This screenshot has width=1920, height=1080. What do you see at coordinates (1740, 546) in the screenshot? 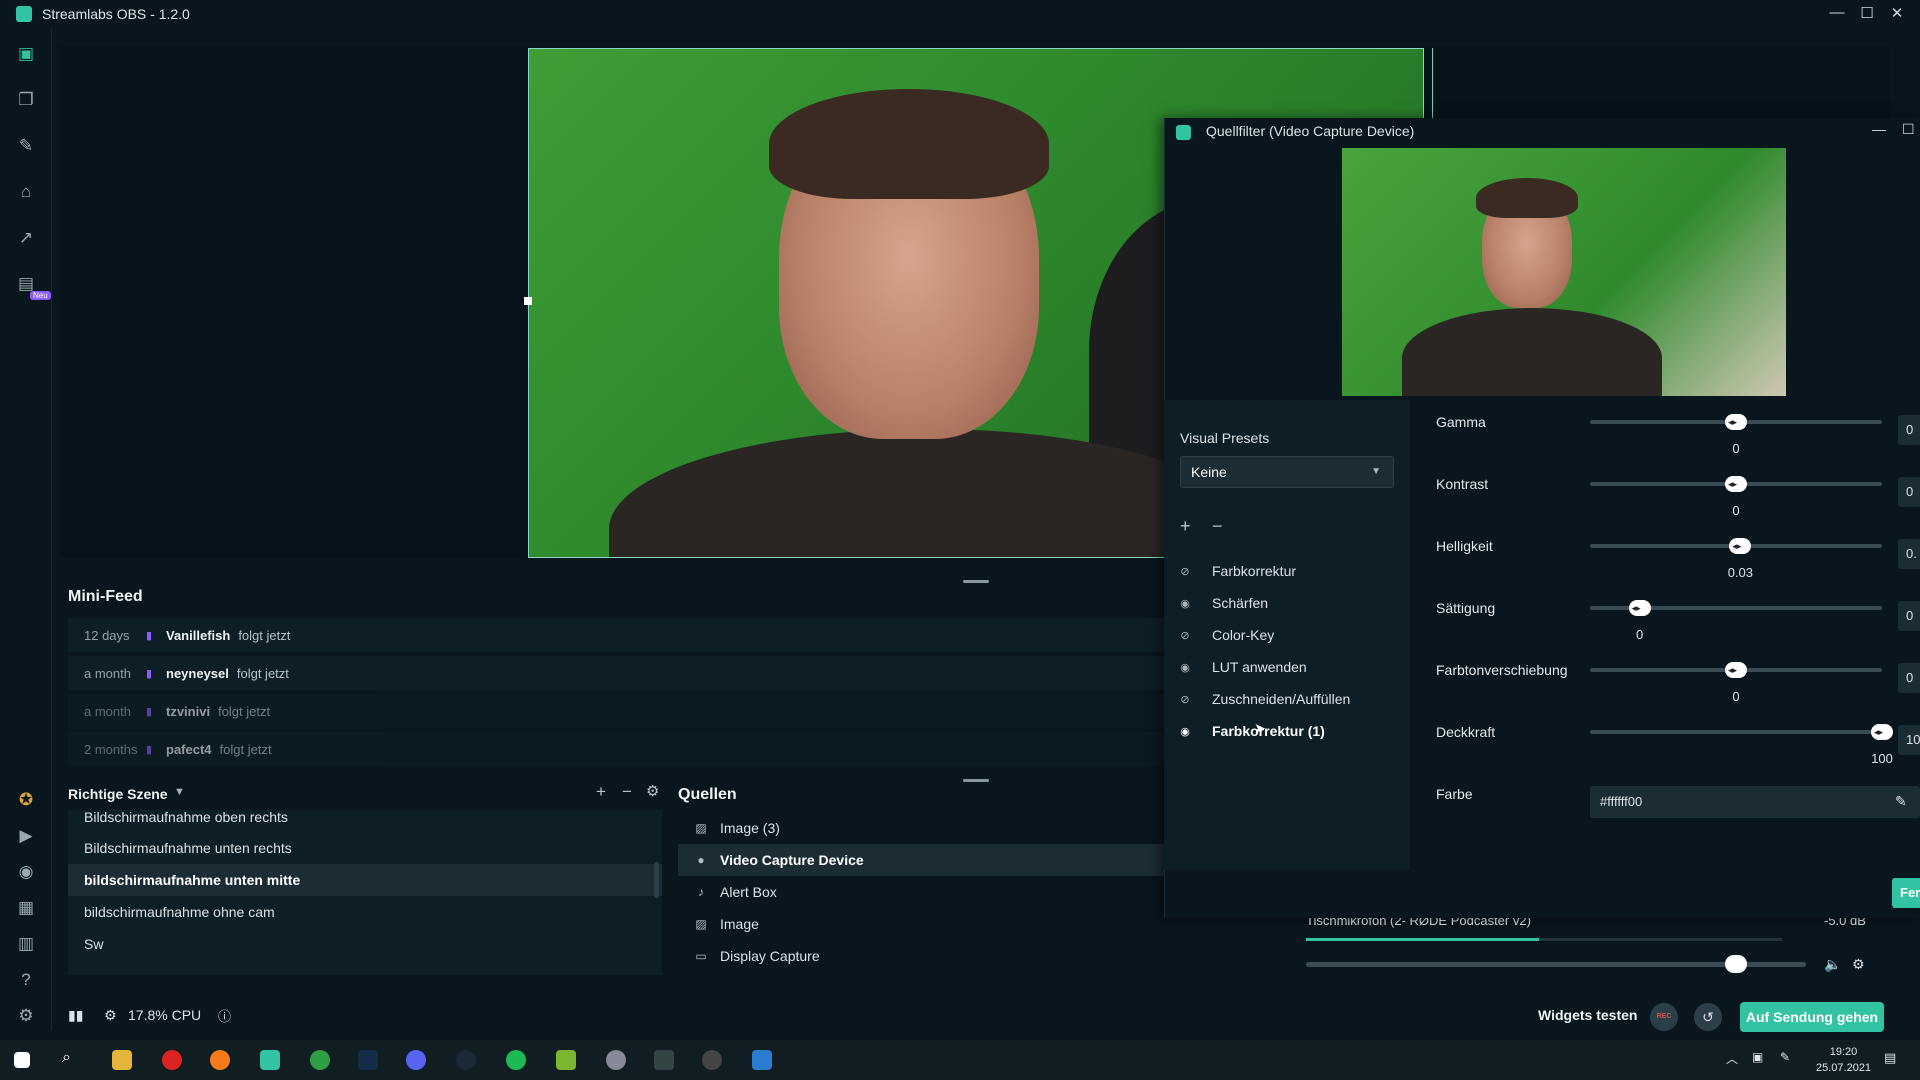
I see `brightness-slider-knob` at bounding box center [1740, 546].